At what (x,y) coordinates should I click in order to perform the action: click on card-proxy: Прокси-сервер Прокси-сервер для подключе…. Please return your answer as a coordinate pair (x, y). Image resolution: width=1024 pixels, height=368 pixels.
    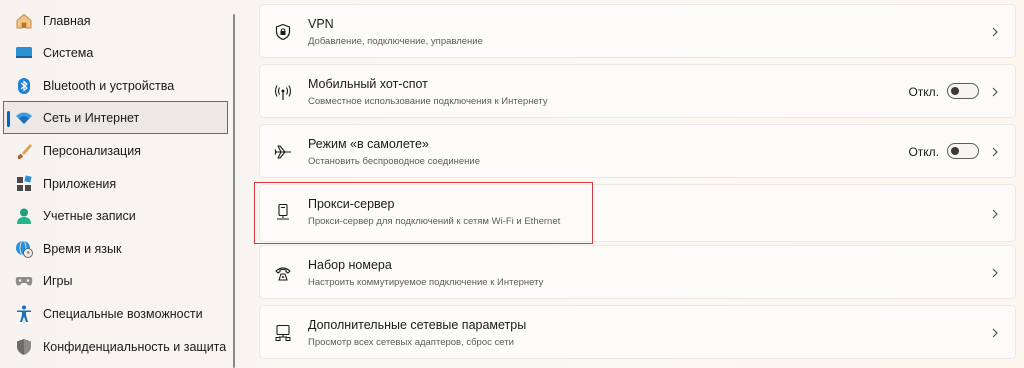
    Looking at the image, I should click on (637, 213).